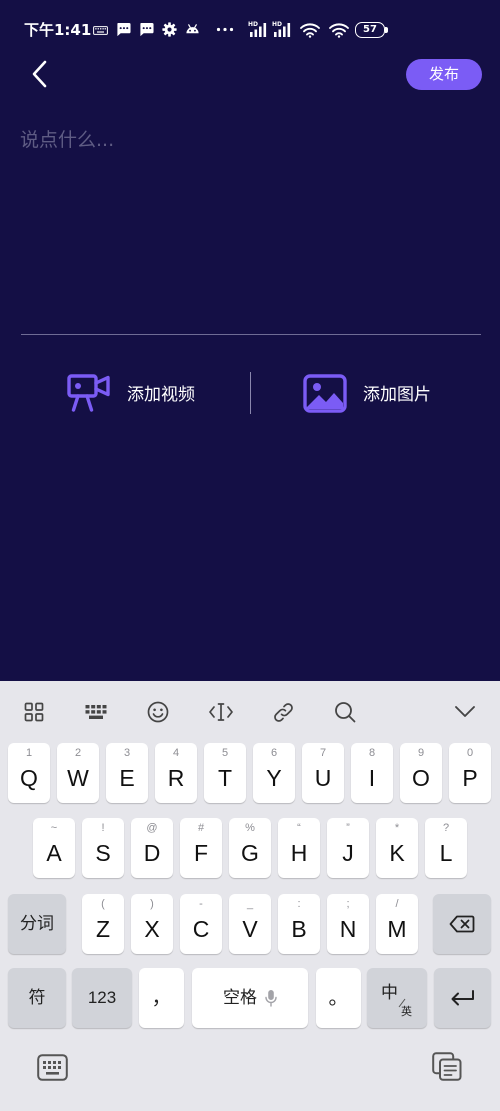 Image resolution: width=500 pixels, height=1111 pixels. I want to click on add-image-label: 添加图片, so click(397, 395).